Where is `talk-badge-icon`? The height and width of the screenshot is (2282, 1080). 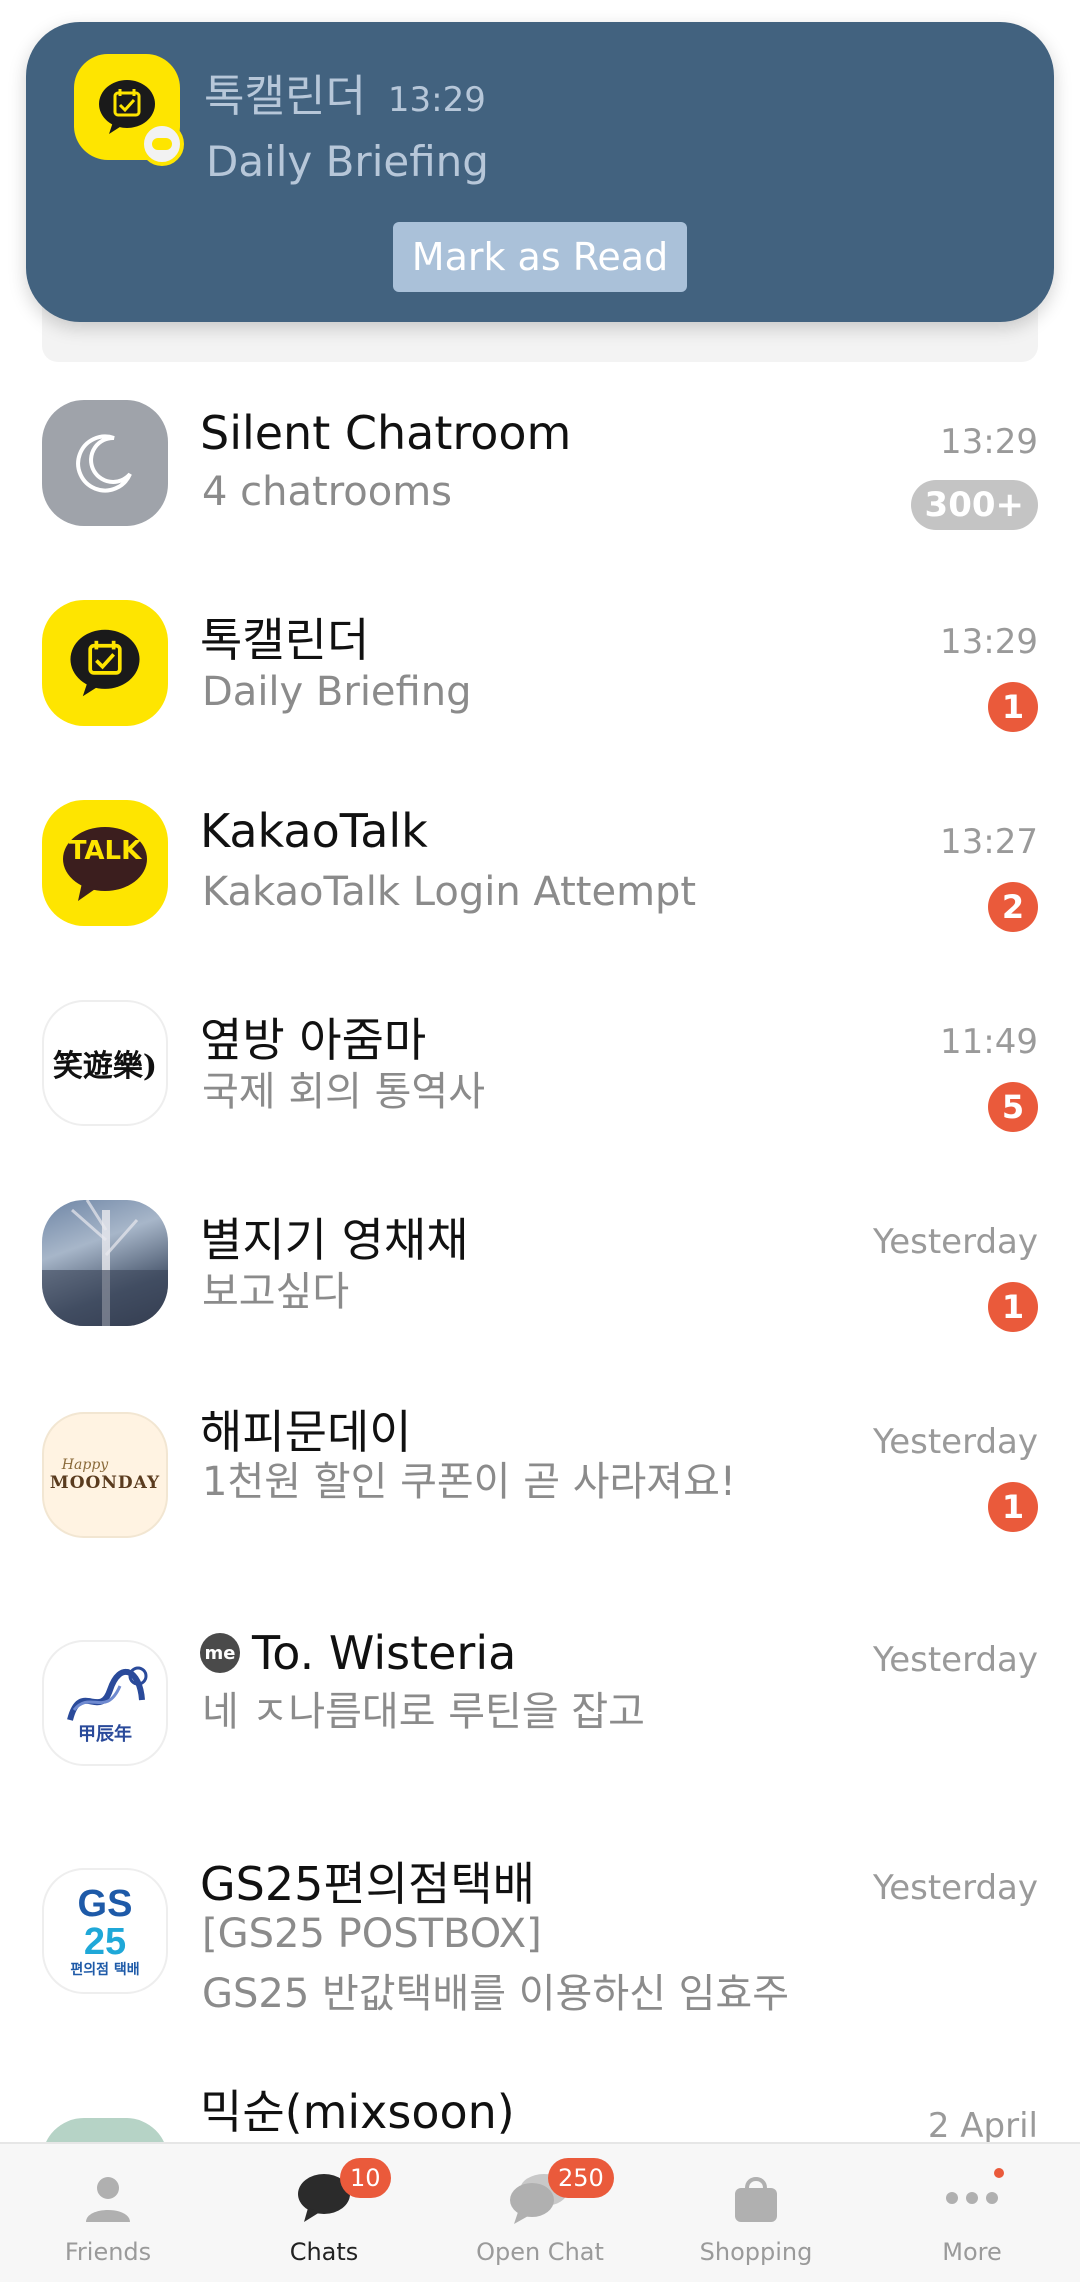
talk-badge-icon is located at coordinates (162, 144).